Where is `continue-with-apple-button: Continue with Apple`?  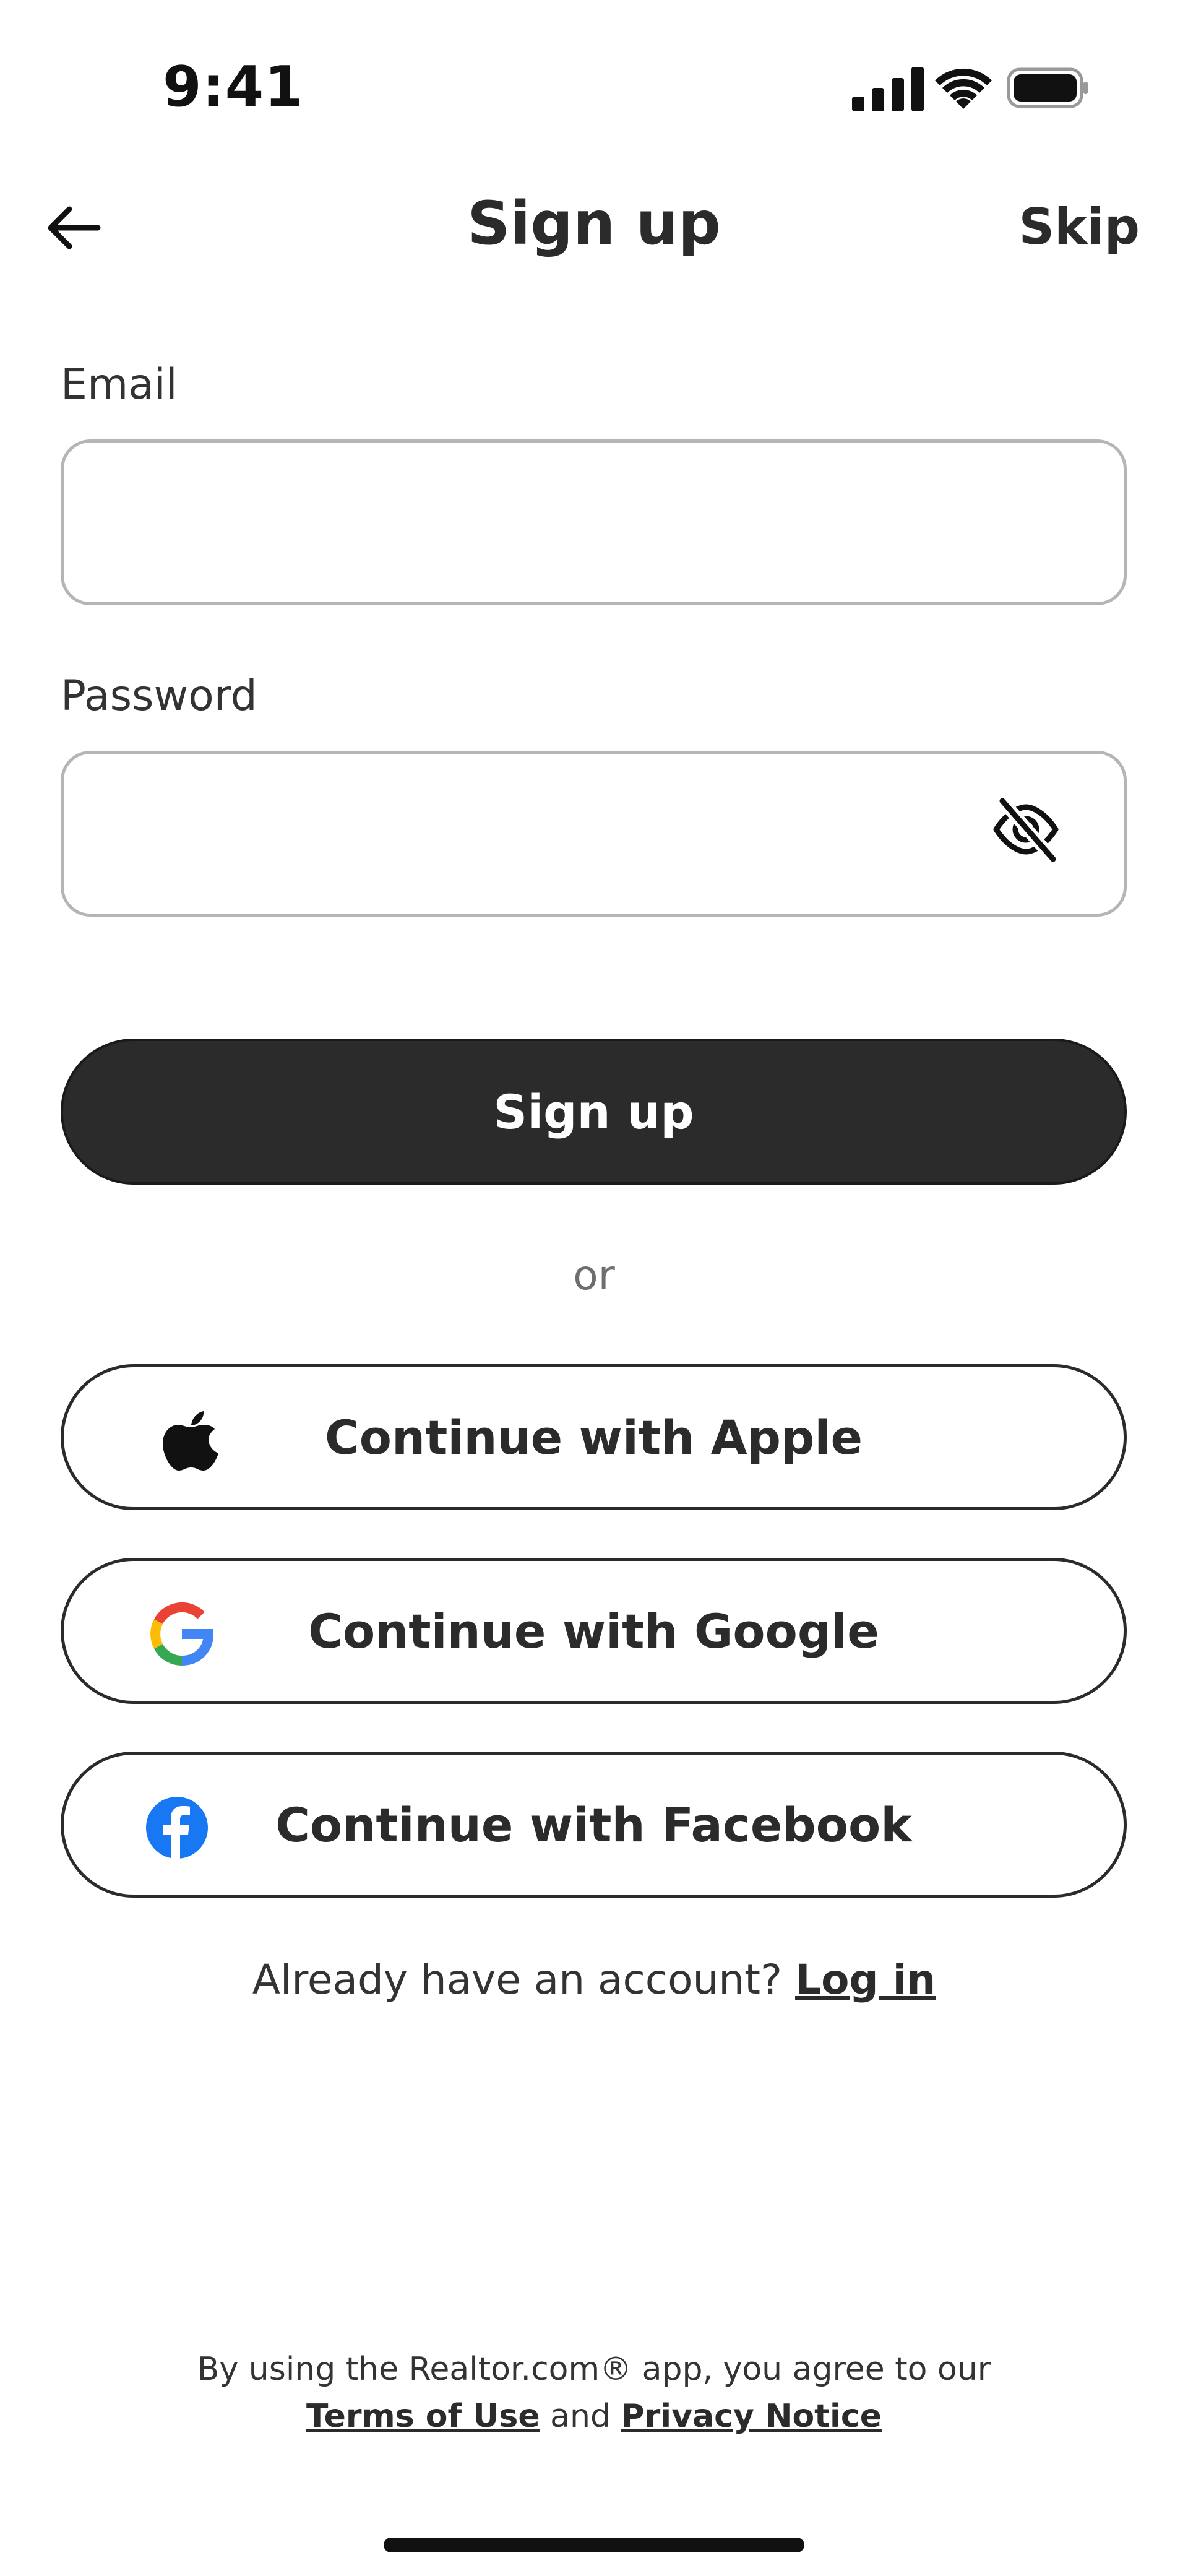
continue-with-apple-button: Continue with Apple is located at coordinates (594, 1437).